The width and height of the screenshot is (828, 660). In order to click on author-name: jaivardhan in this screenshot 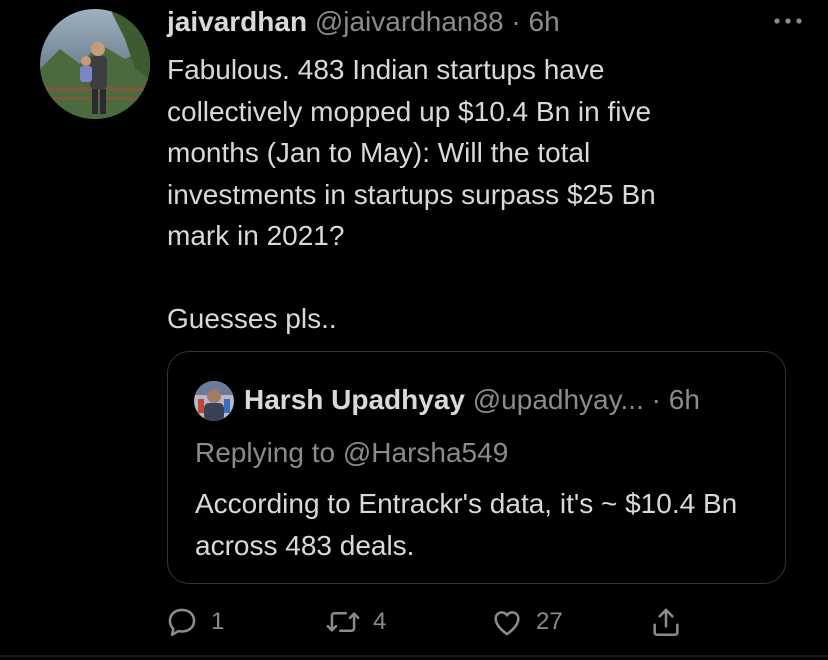, I will do `click(237, 21)`.